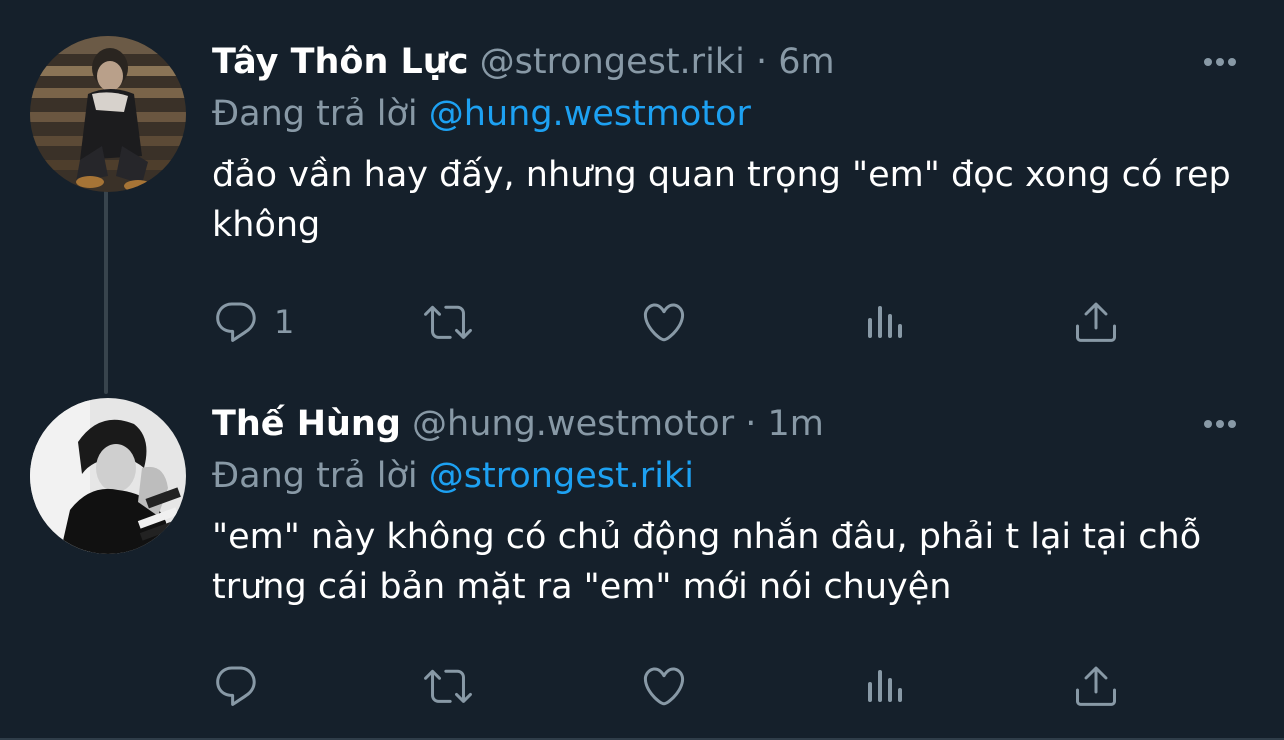 This screenshot has width=1284, height=740. I want to click on reply-count: 1, so click(284, 322).